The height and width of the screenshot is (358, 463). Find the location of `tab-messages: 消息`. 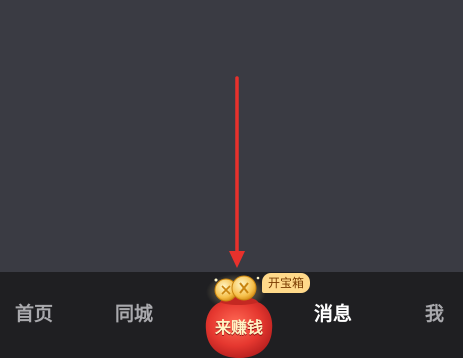

tab-messages: 消息 is located at coordinates (333, 314).